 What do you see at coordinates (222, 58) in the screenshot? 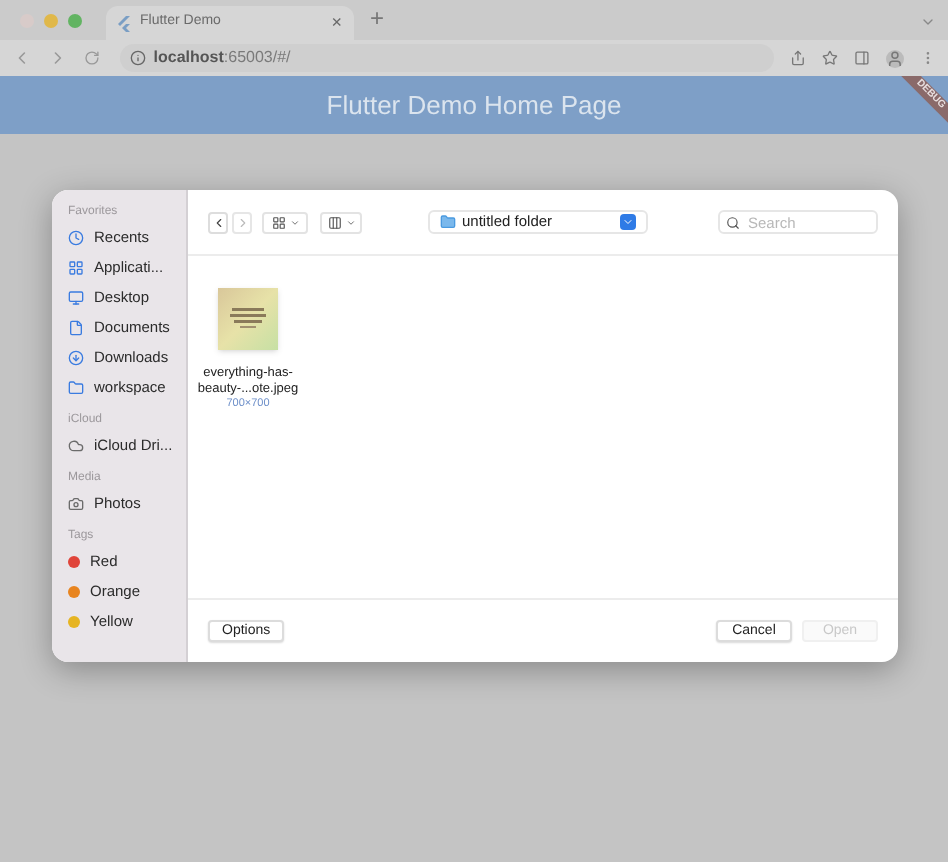
I see `url-text: localhost:65003/#/` at bounding box center [222, 58].